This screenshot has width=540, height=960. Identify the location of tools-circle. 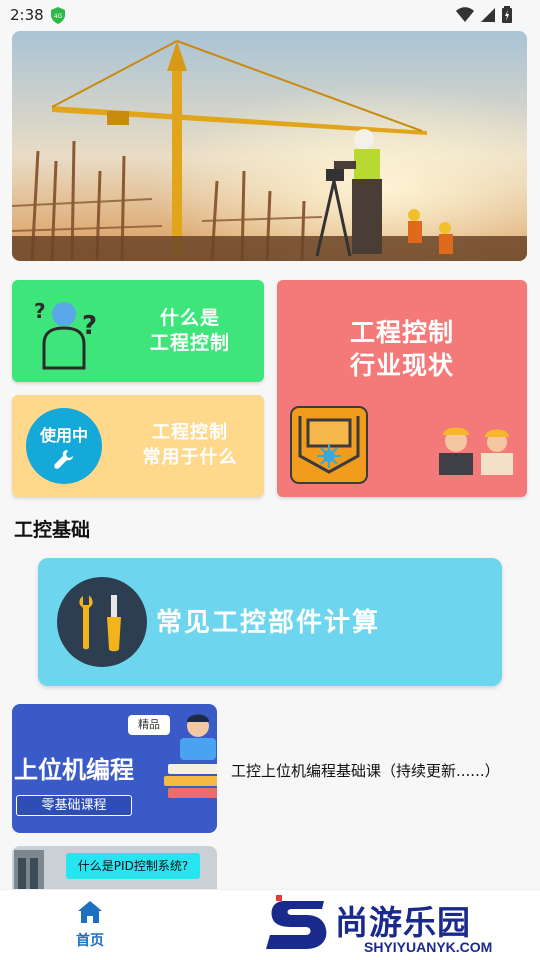
(102, 622).